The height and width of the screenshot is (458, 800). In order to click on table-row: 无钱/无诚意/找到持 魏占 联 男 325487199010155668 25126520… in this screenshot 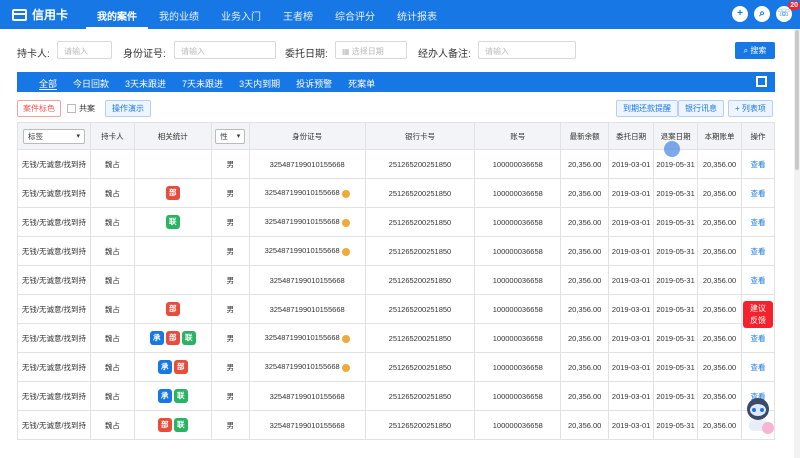, I will do `click(396, 222)`.